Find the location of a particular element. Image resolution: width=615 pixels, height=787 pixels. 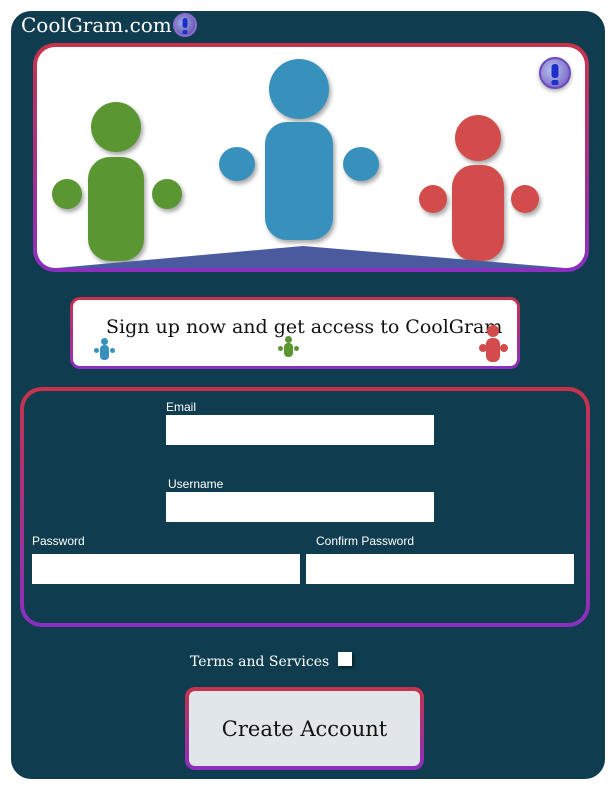

promo-banner: Sign up now and get access to CoolGram is located at coordinates (295, 333).